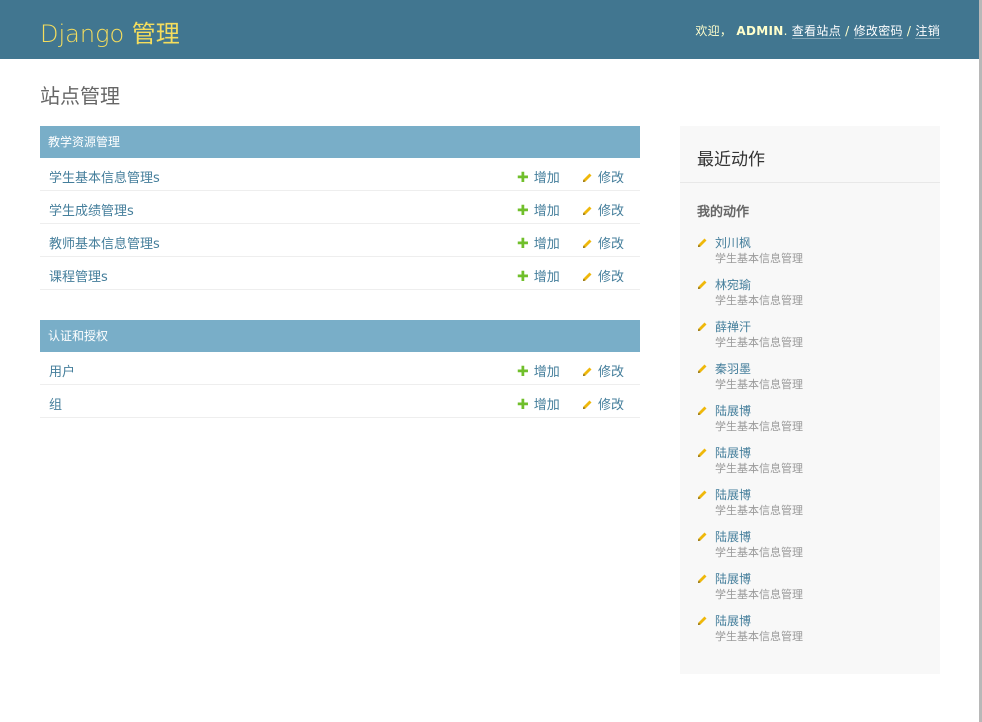 The height and width of the screenshot is (722, 982). What do you see at coordinates (733, 284) in the screenshot?
I see `action-object-link: 林宛瑜` at bounding box center [733, 284].